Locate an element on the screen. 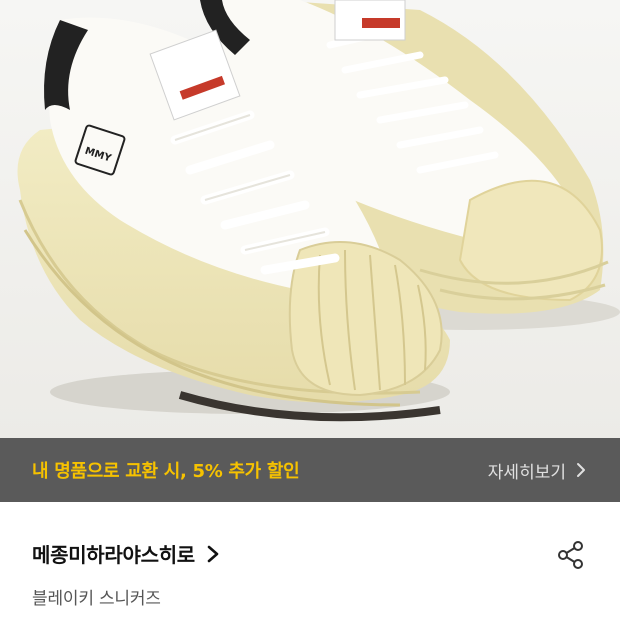  promo-banner: 내 명품으로 교환 시, 5% 추가 할인 자세히보기 is located at coordinates (310, 470).